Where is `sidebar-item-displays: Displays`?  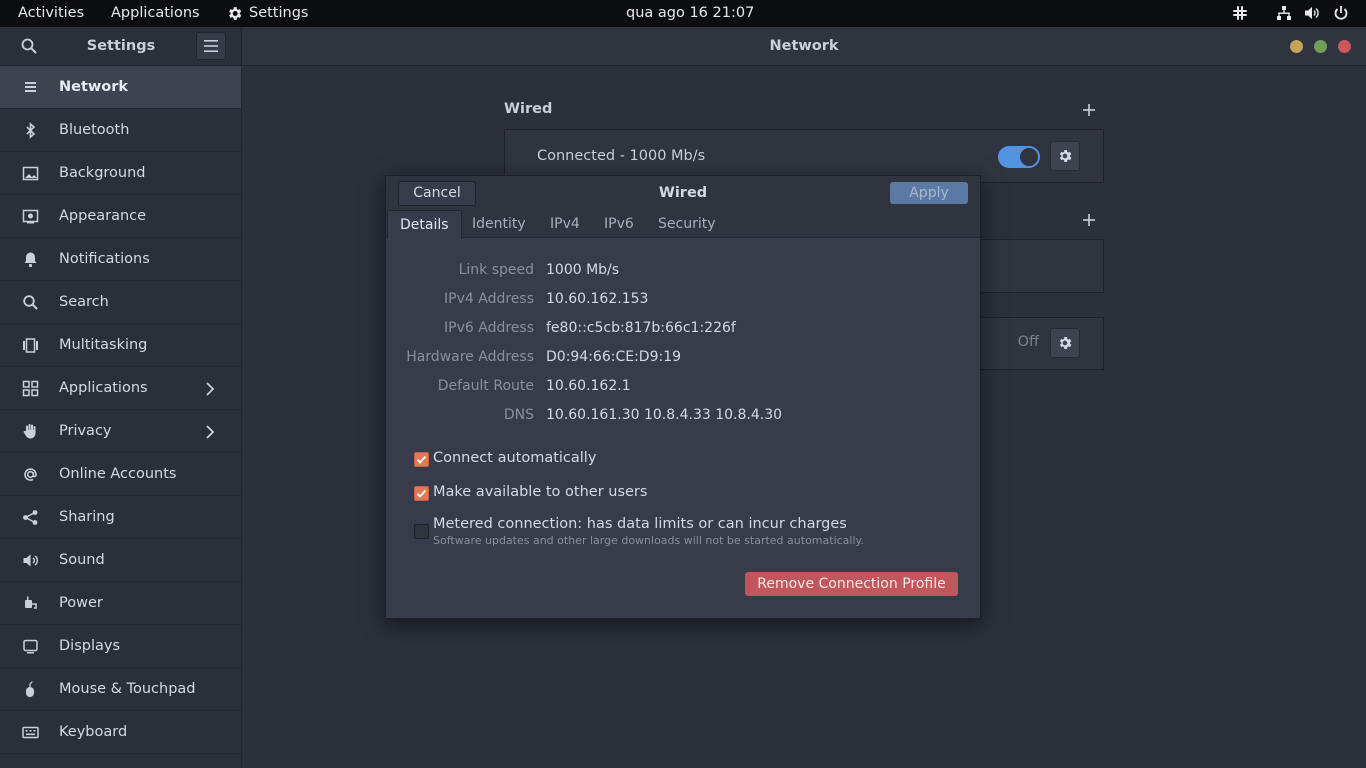 sidebar-item-displays: Displays is located at coordinates (120, 646).